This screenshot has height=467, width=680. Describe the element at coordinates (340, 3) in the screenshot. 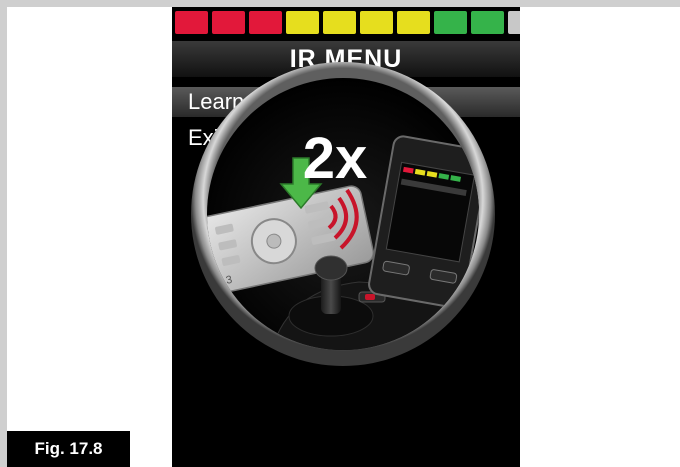

I see `frame-top-border` at that location.